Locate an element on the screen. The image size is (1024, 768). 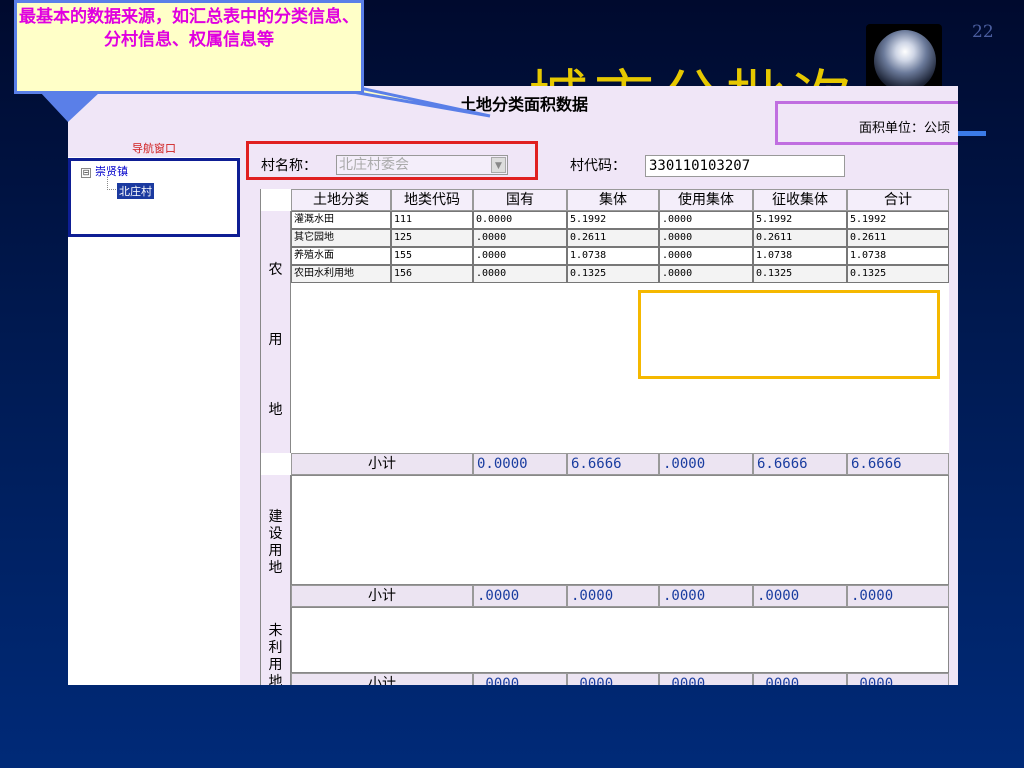
callout-note: 最基本的数据来源，如汇总表中的分类信息、分村信息、权属信息等 is located at coordinates (189, 47).